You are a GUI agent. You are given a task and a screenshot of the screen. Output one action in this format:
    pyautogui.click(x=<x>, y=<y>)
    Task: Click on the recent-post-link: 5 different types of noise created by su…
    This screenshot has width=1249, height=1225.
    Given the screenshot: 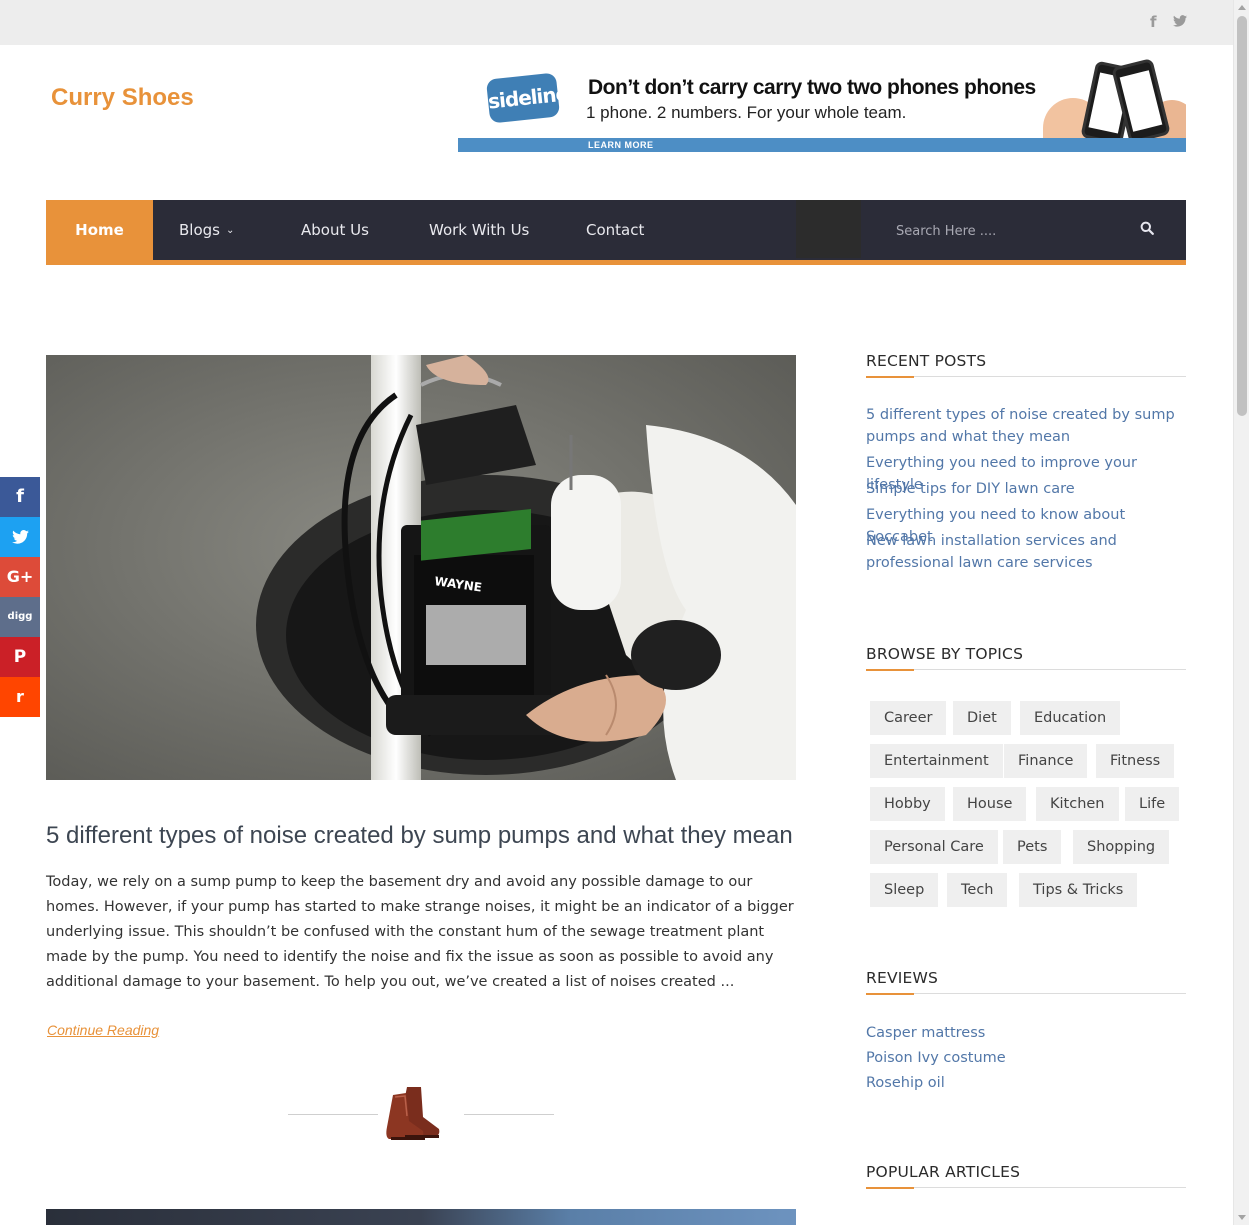 What is the action you would take?
    pyautogui.click(x=1027, y=426)
    